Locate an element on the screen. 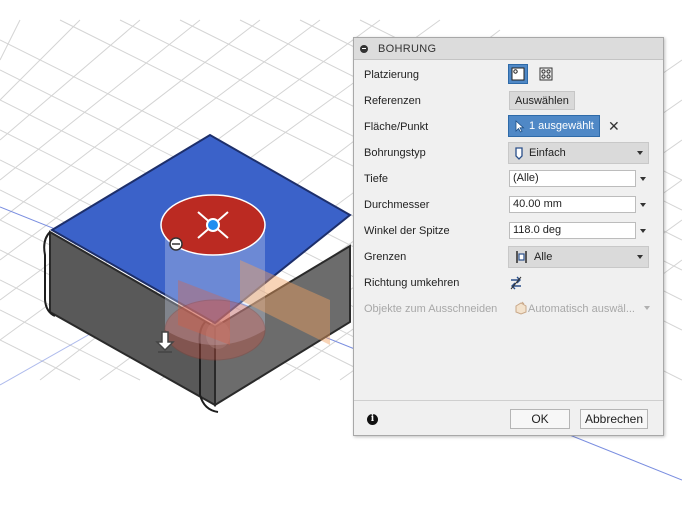  collapse-circle-icon is located at coordinates (364, 48).